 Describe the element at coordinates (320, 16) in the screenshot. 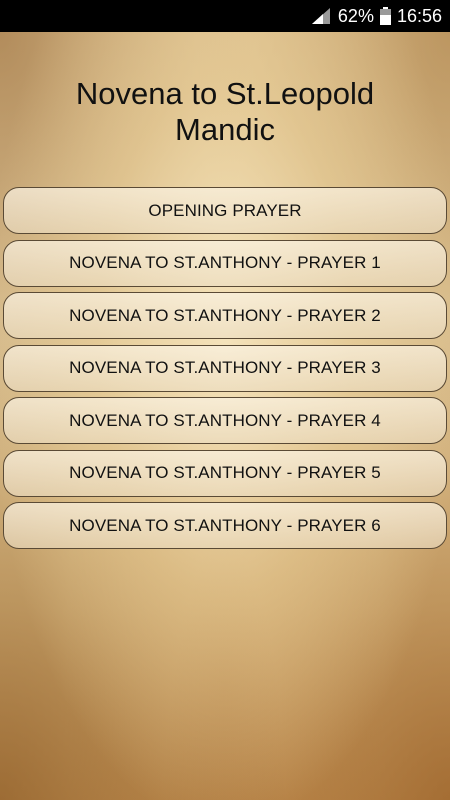

I see `signal-icon` at that location.